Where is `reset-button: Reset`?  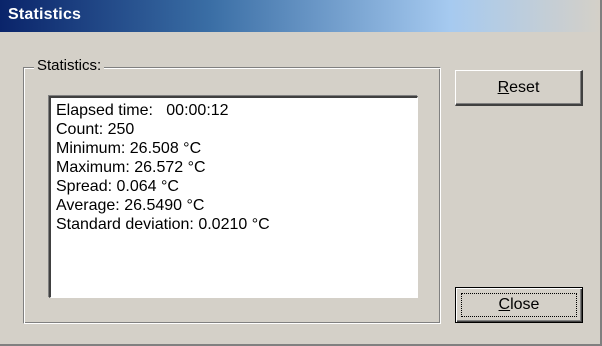
reset-button: Reset is located at coordinates (519, 88).